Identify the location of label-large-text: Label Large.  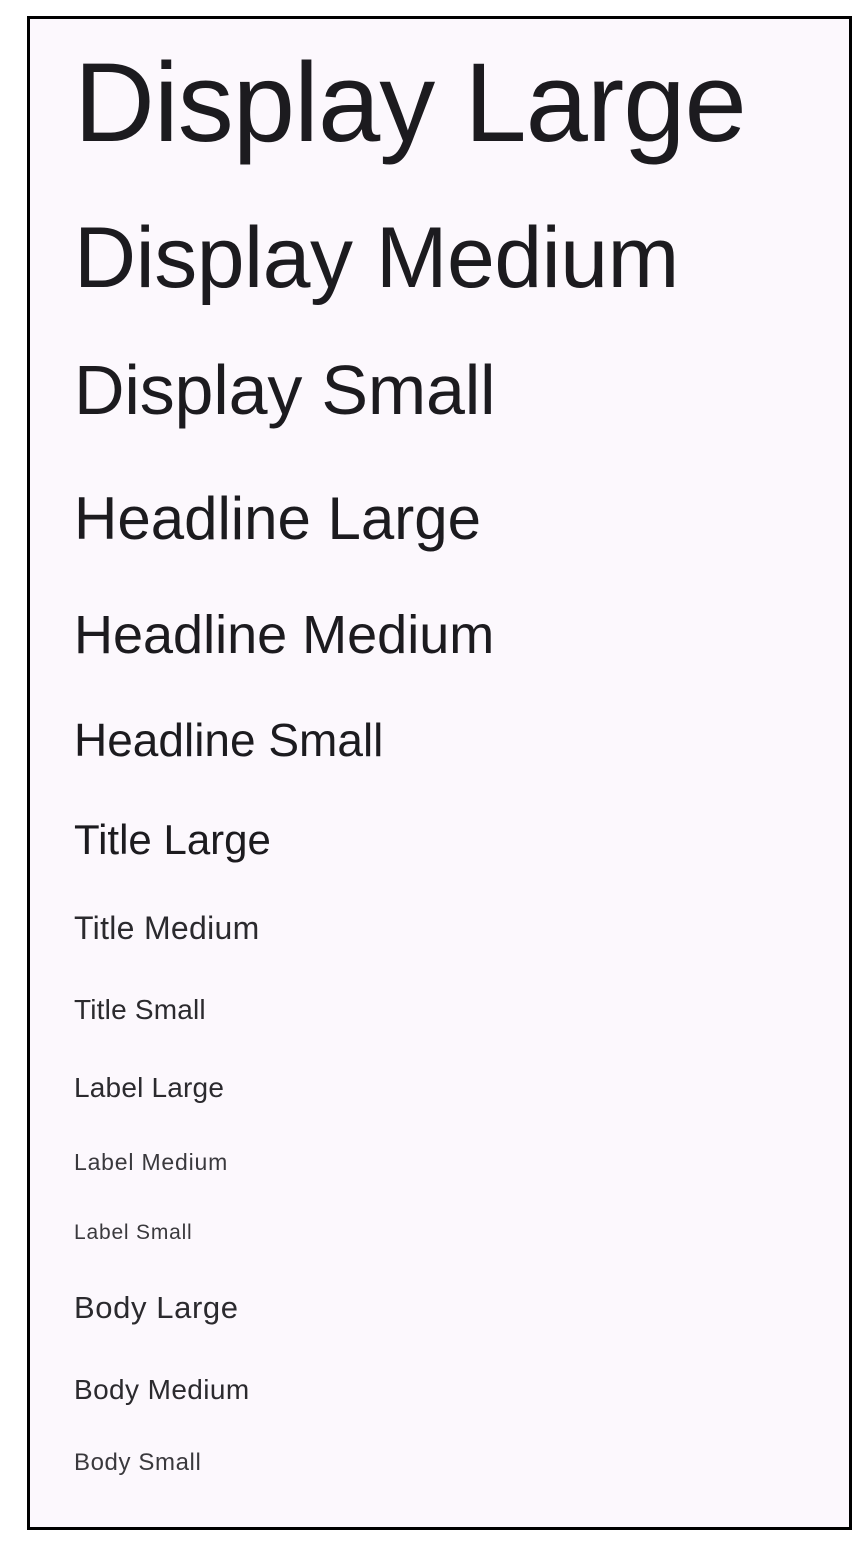
(149, 1087).